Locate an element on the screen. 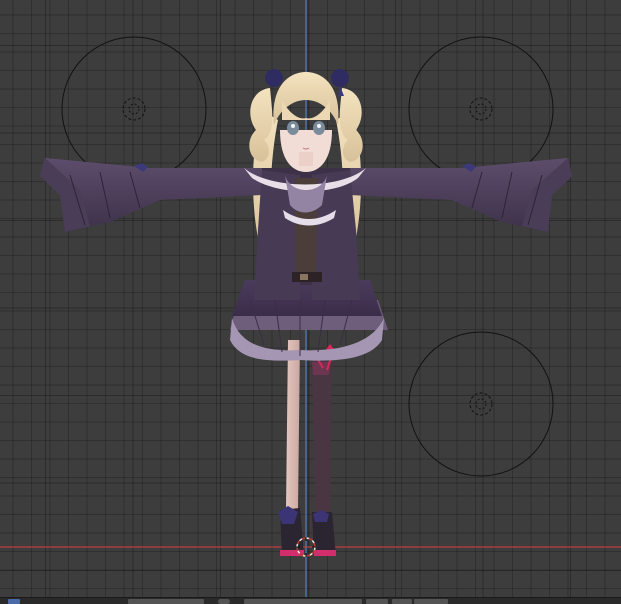 Image resolution: width=621 pixels, height=604 pixels. search-field is located at coordinates (166, 601).